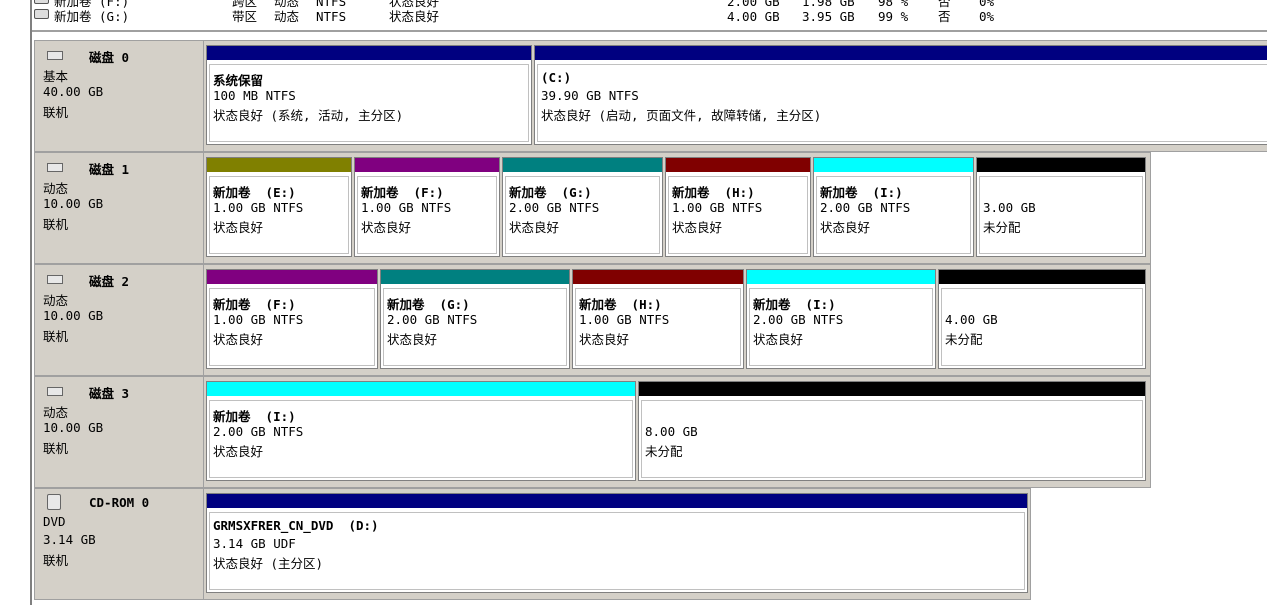  I want to click on disk-name: 磁盘 0, so click(109, 57).